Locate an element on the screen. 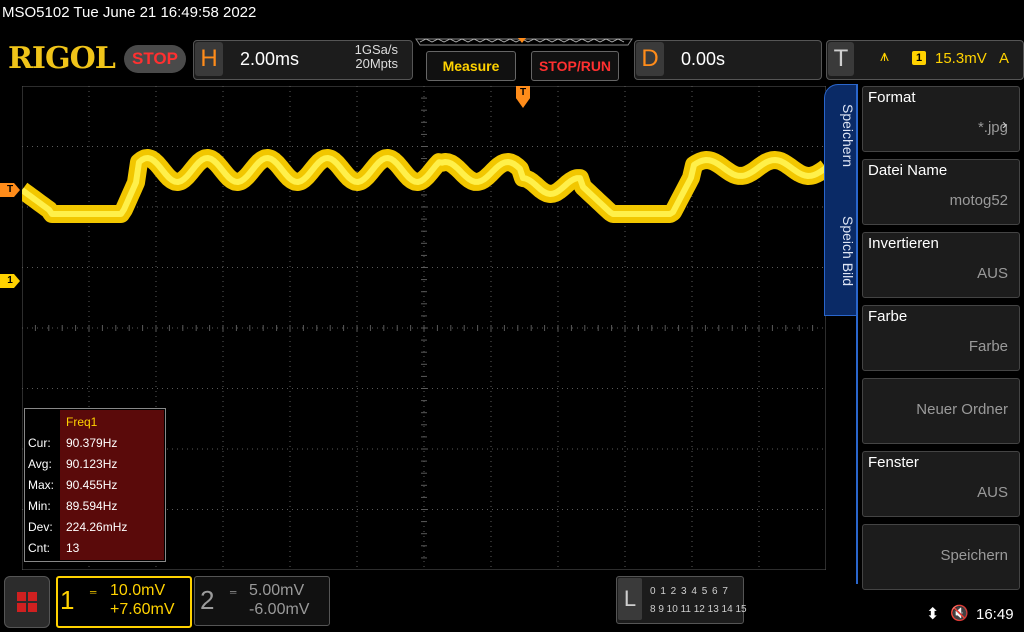 This screenshot has height=632, width=1024. channel1-offset: +7.60mV is located at coordinates (142, 609).